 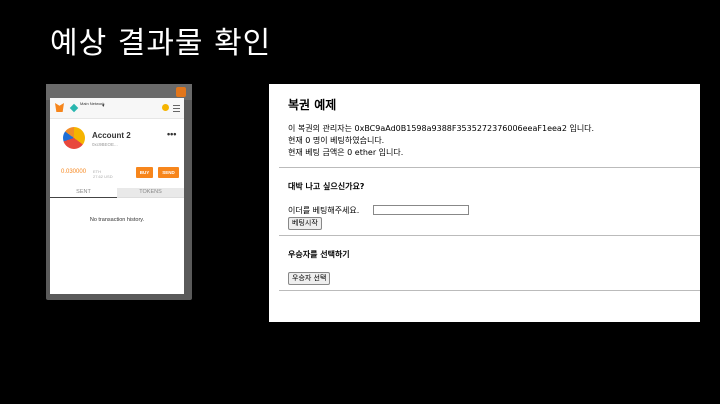 I want to click on players-info: 현재 0 명이 베팅하였습니다., so click(x=336, y=140).